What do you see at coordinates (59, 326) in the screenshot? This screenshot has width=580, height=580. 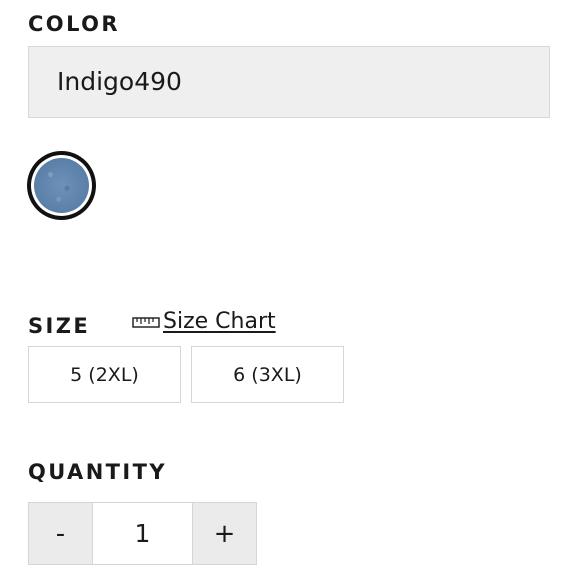 I see `size-heading: SIZE` at bounding box center [59, 326].